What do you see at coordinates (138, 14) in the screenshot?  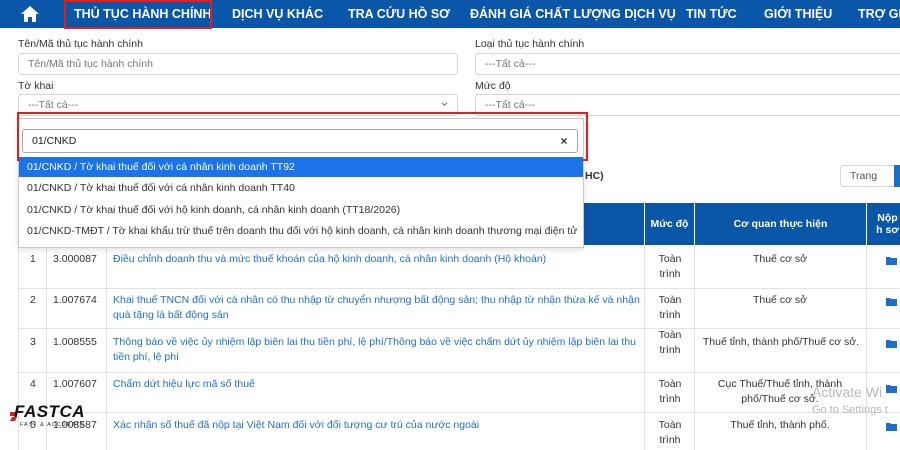 I see `nav-highlight-box` at bounding box center [138, 14].